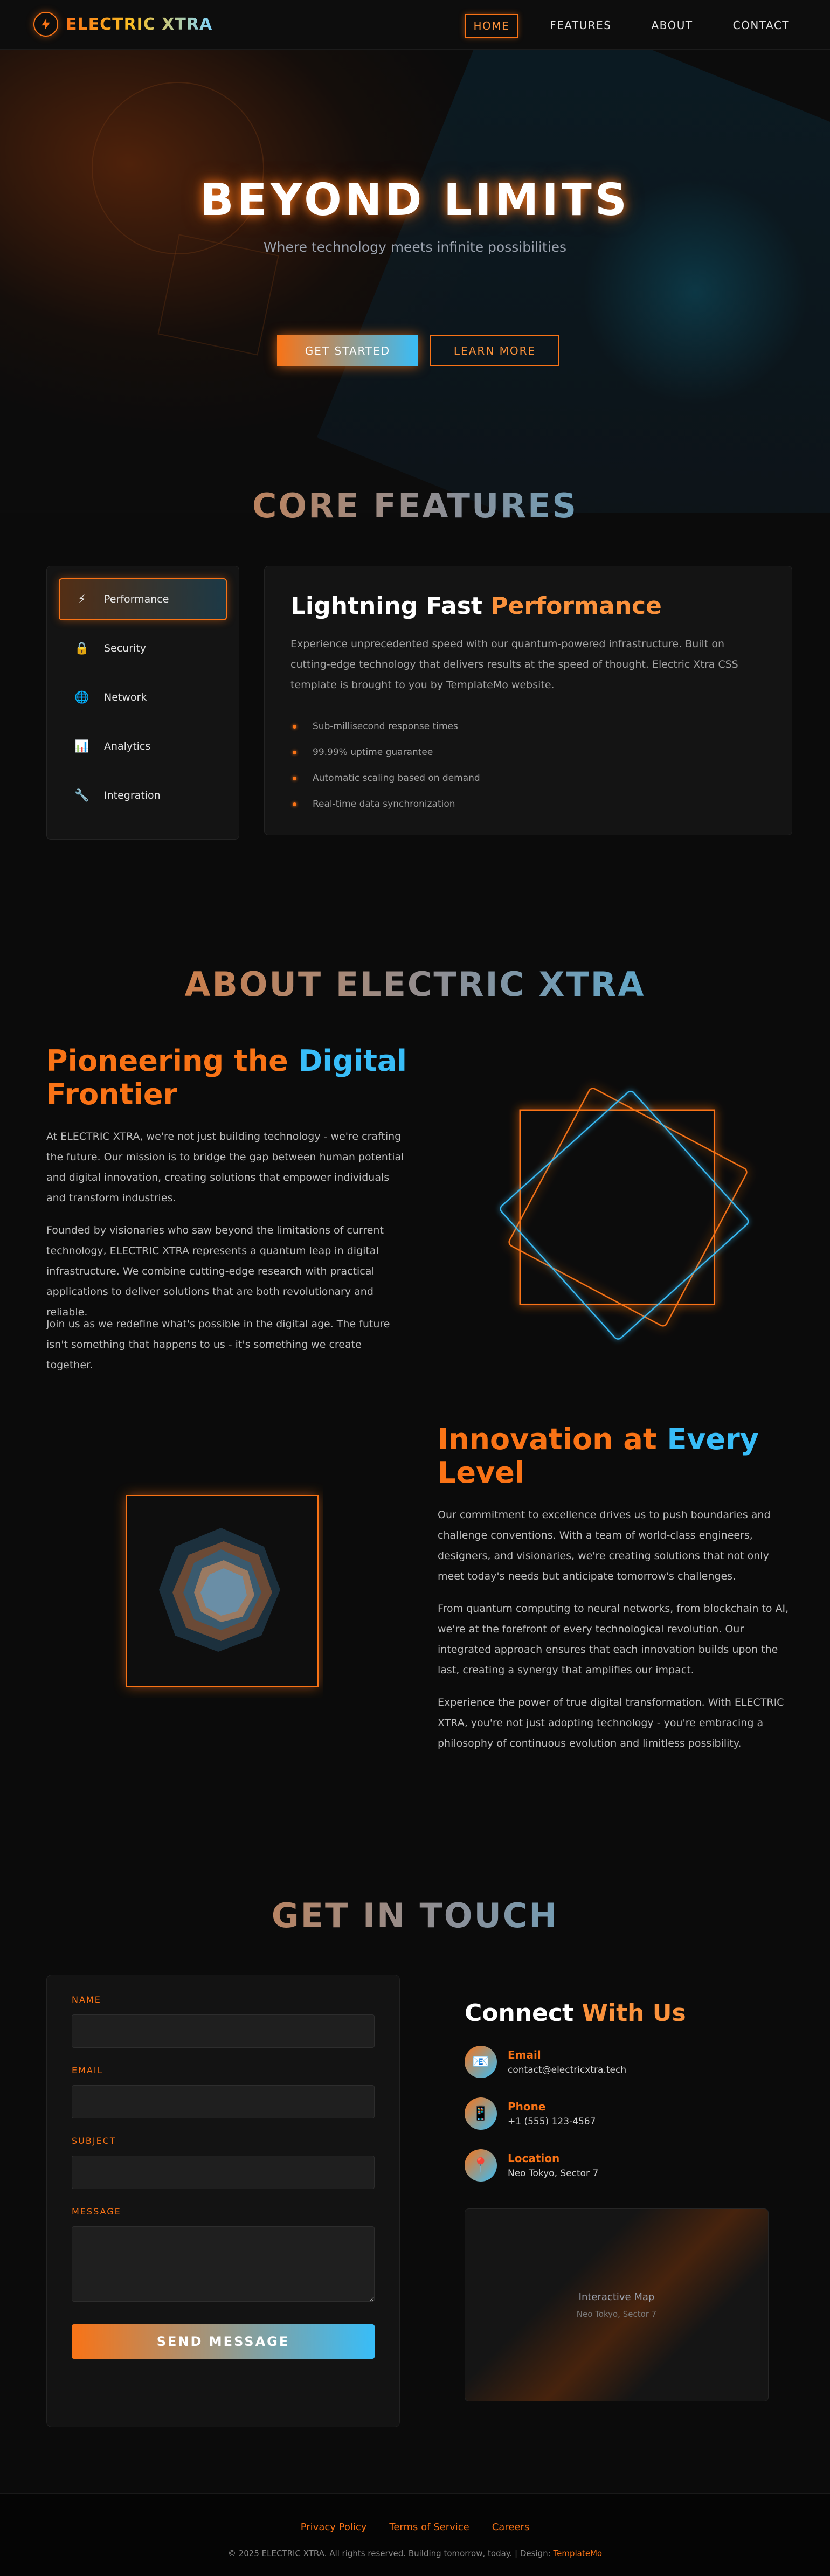  What do you see at coordinates (81, 697) in the screenshot?
I see `globe-icon: 🌐` at bounding box center [81, 697].